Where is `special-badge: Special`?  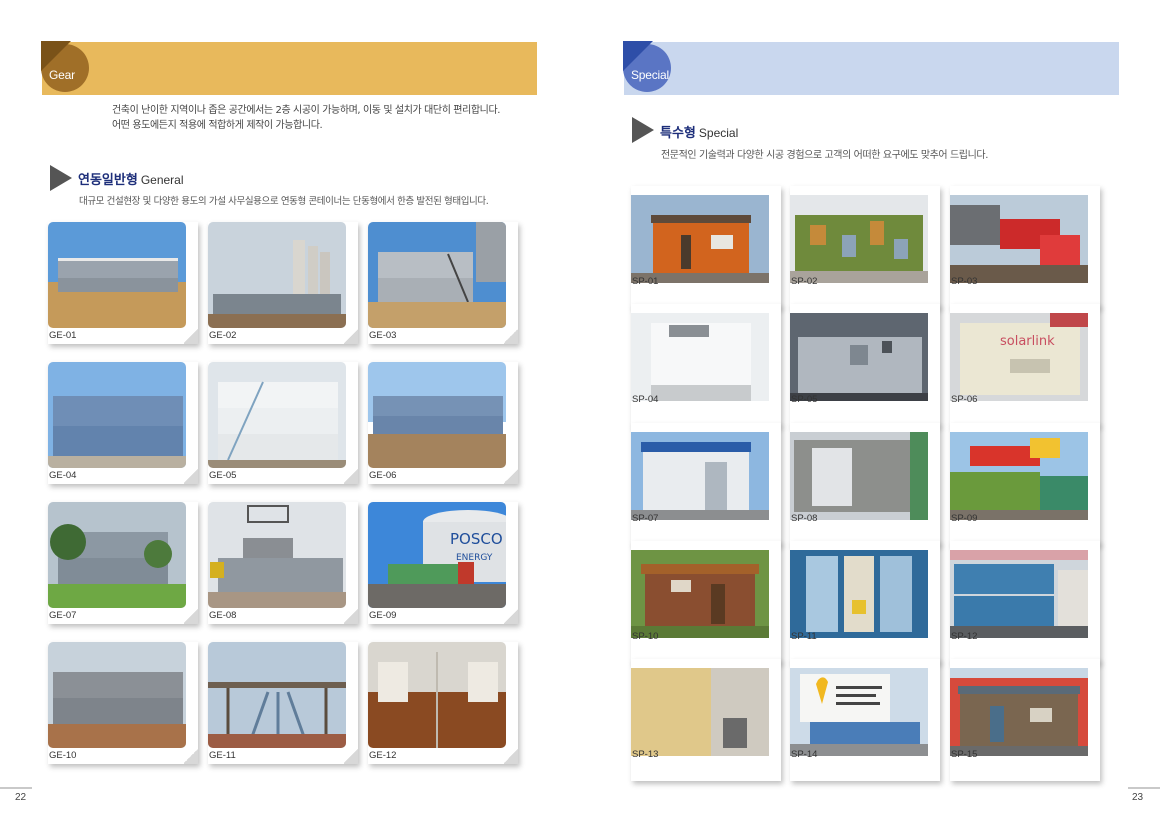 special-badge: Special is located at coordinates (647, 68).